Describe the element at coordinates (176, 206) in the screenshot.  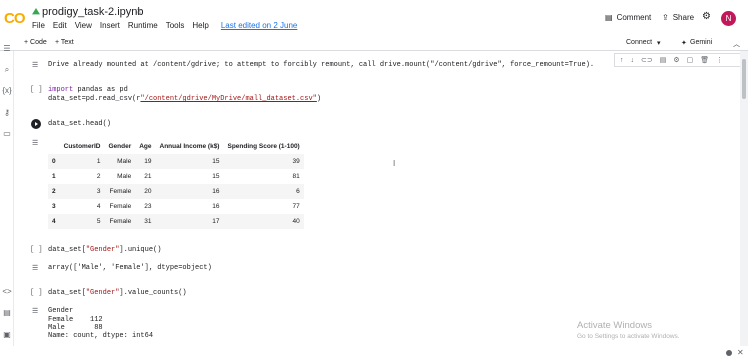
I see `table-row: 3 4 Female 23 16 77` at that location.